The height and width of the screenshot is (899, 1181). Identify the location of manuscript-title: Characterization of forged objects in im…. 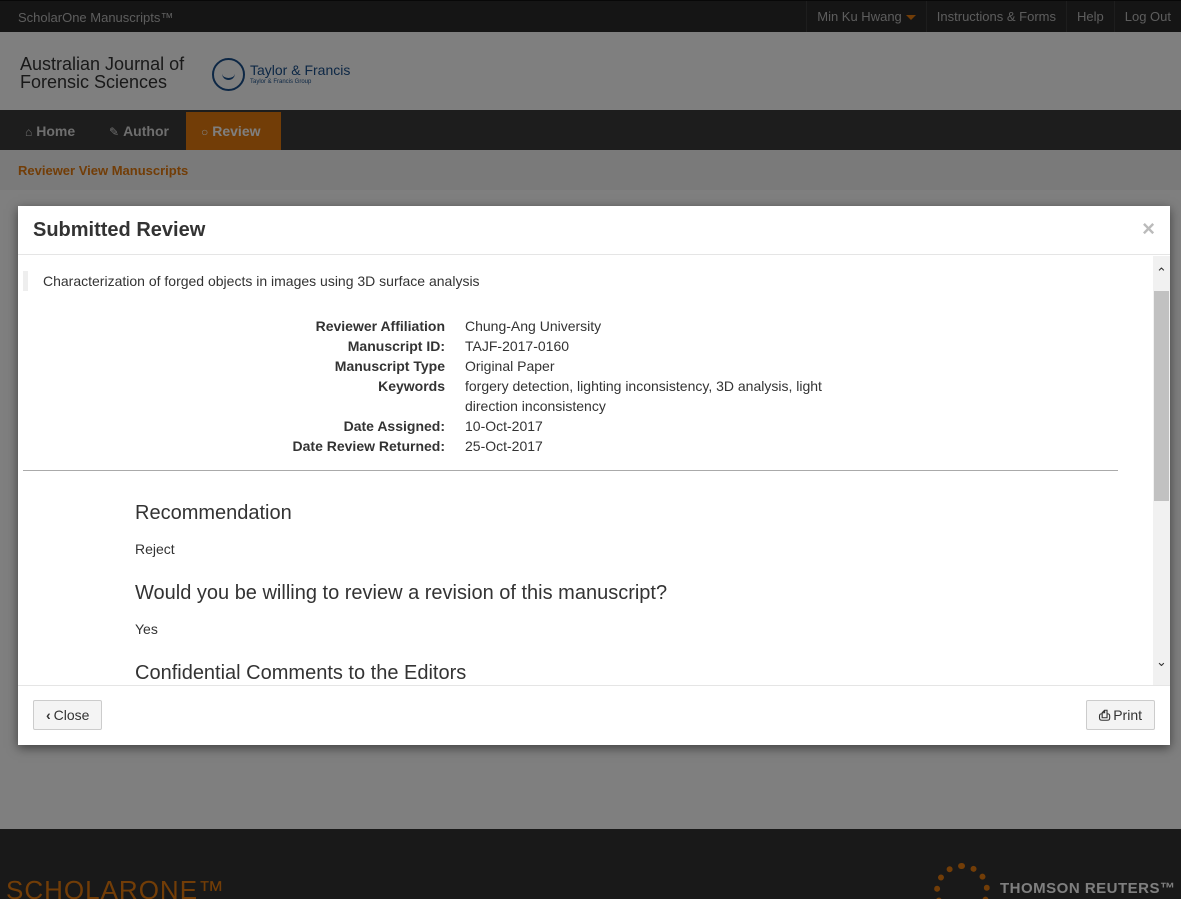
(251, 281).